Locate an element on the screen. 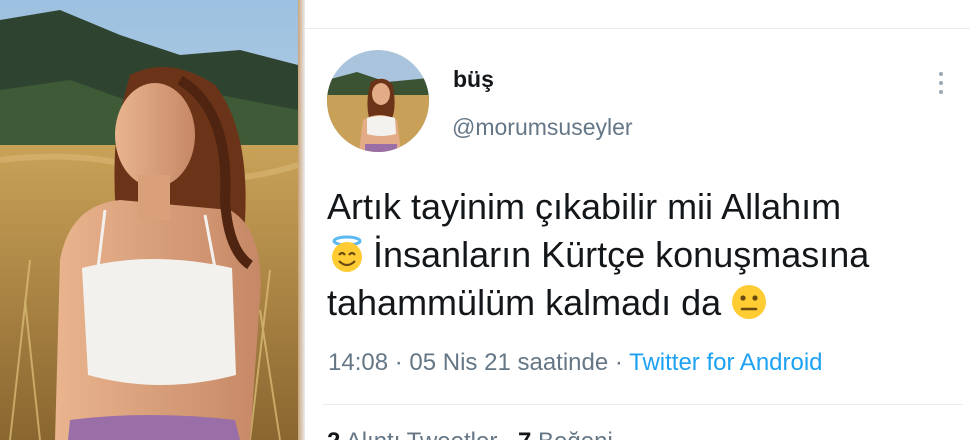 The height and width of the screenshot is (440, 970). smiling-face-with-halo-icon is located at coordinates (347, 253).